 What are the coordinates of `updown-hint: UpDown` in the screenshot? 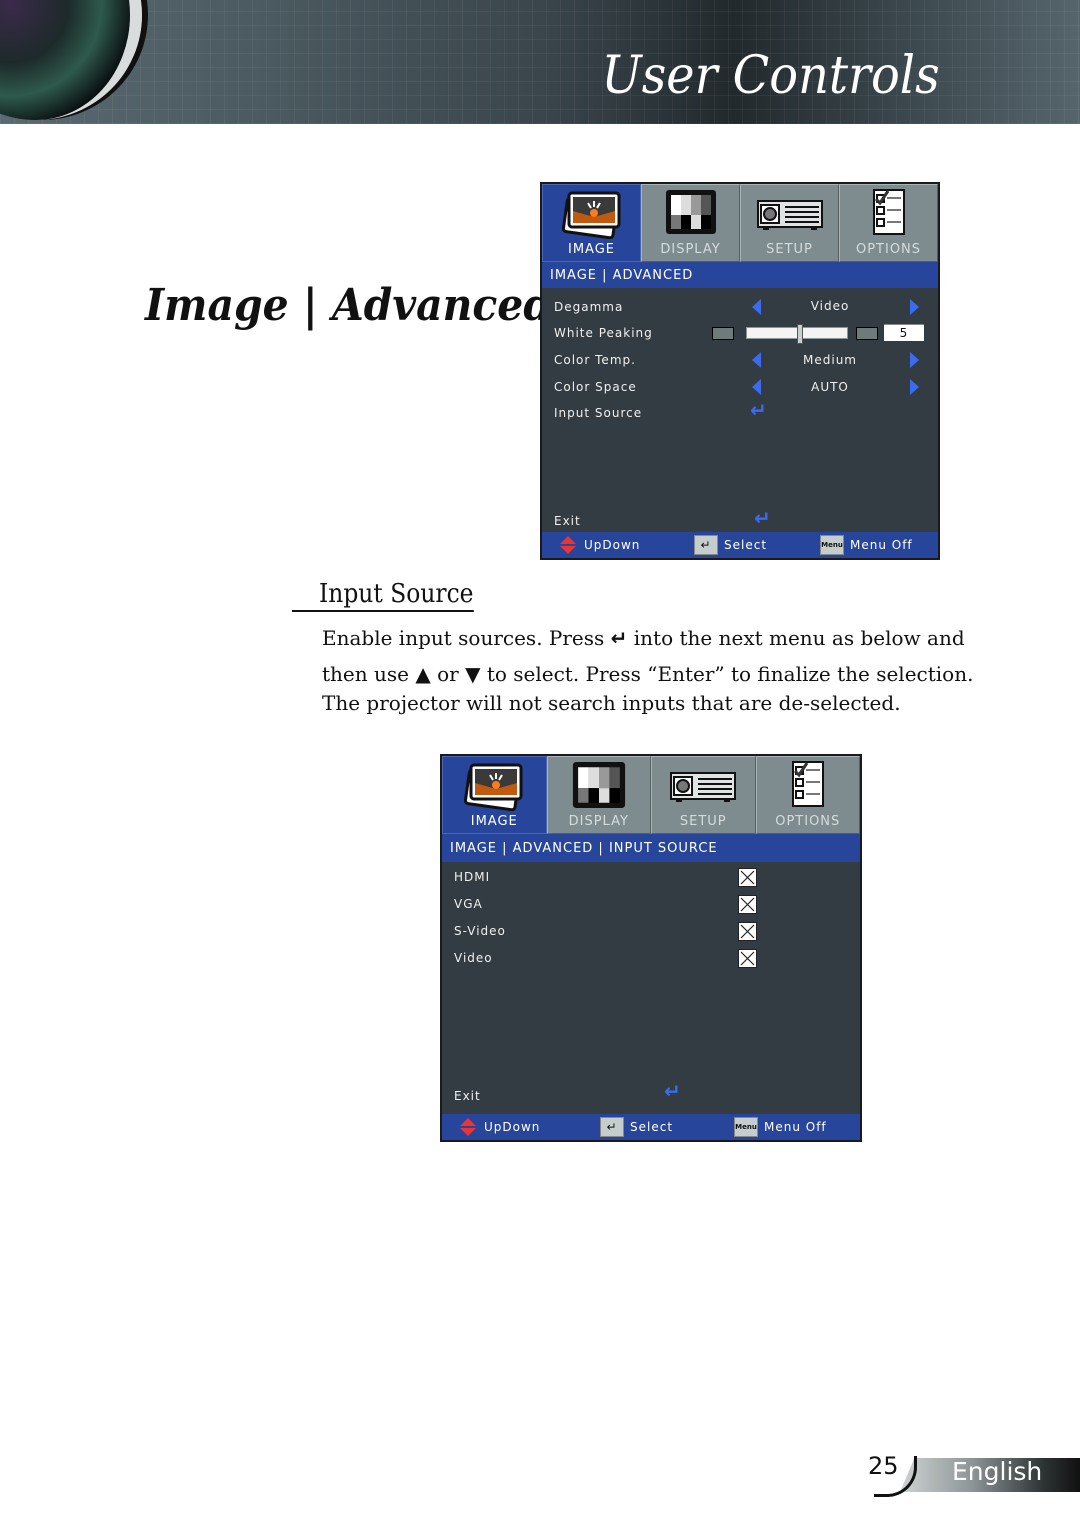 It's located at (500, 1127).